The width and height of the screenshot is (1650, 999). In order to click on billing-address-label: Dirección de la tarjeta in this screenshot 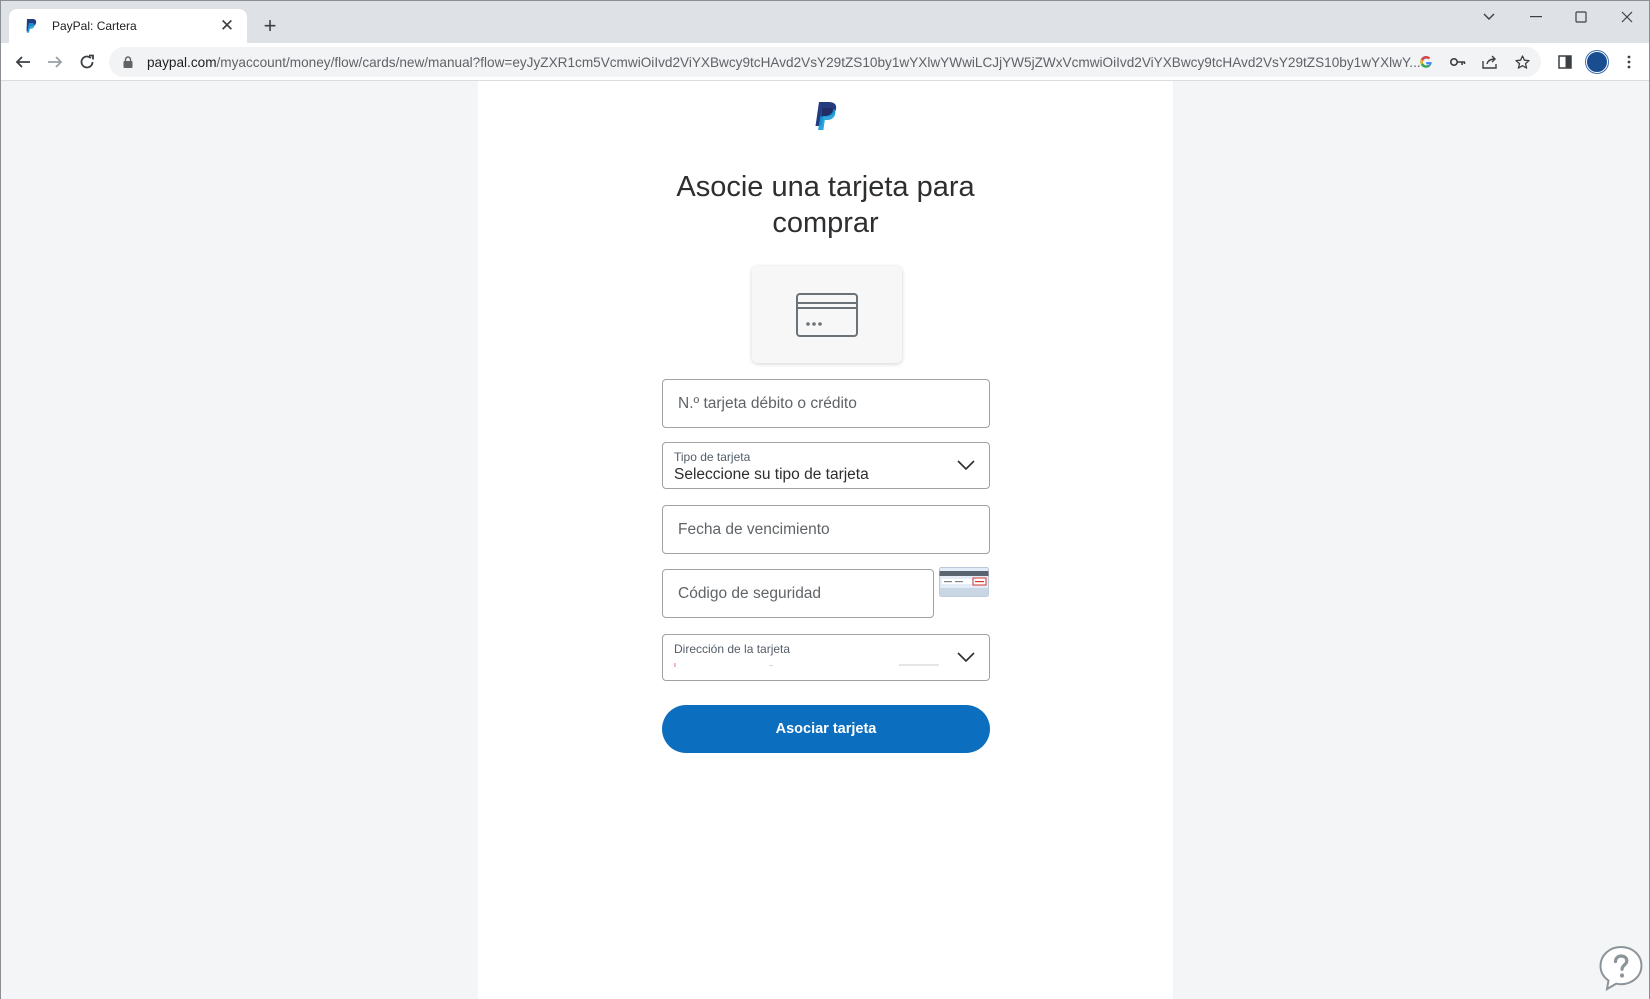, I will do `click(732, 649)`.